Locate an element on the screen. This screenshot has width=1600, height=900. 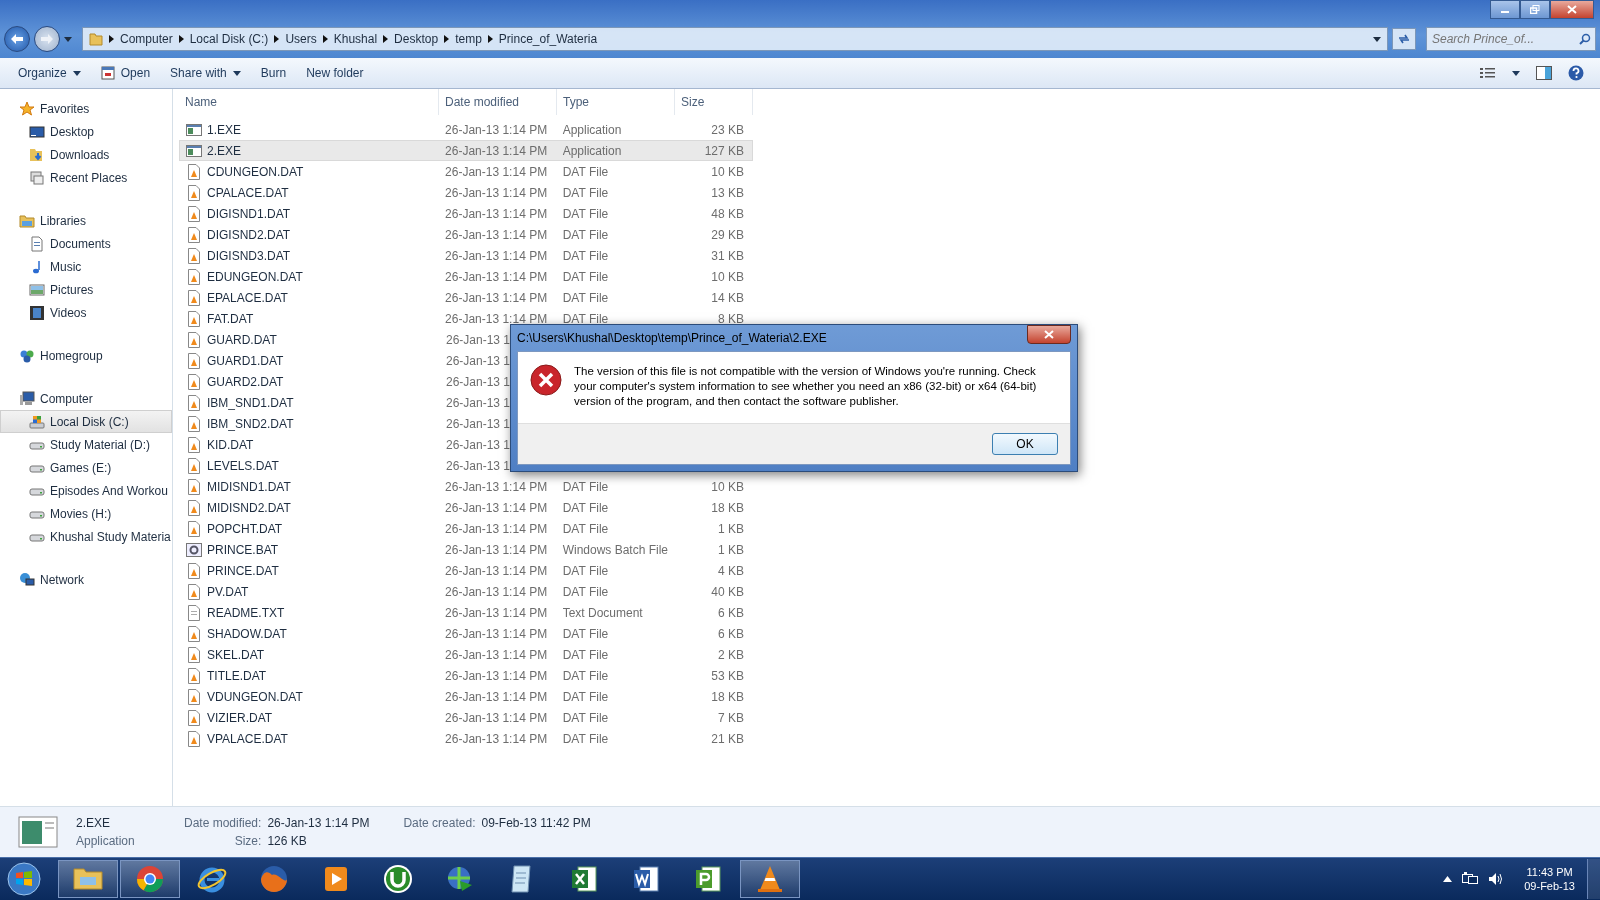
file-row: VDUNGEON.DAT 26-Jan-13 1:14 PM DAT File 18 KB is located at coordinates (466, 696).